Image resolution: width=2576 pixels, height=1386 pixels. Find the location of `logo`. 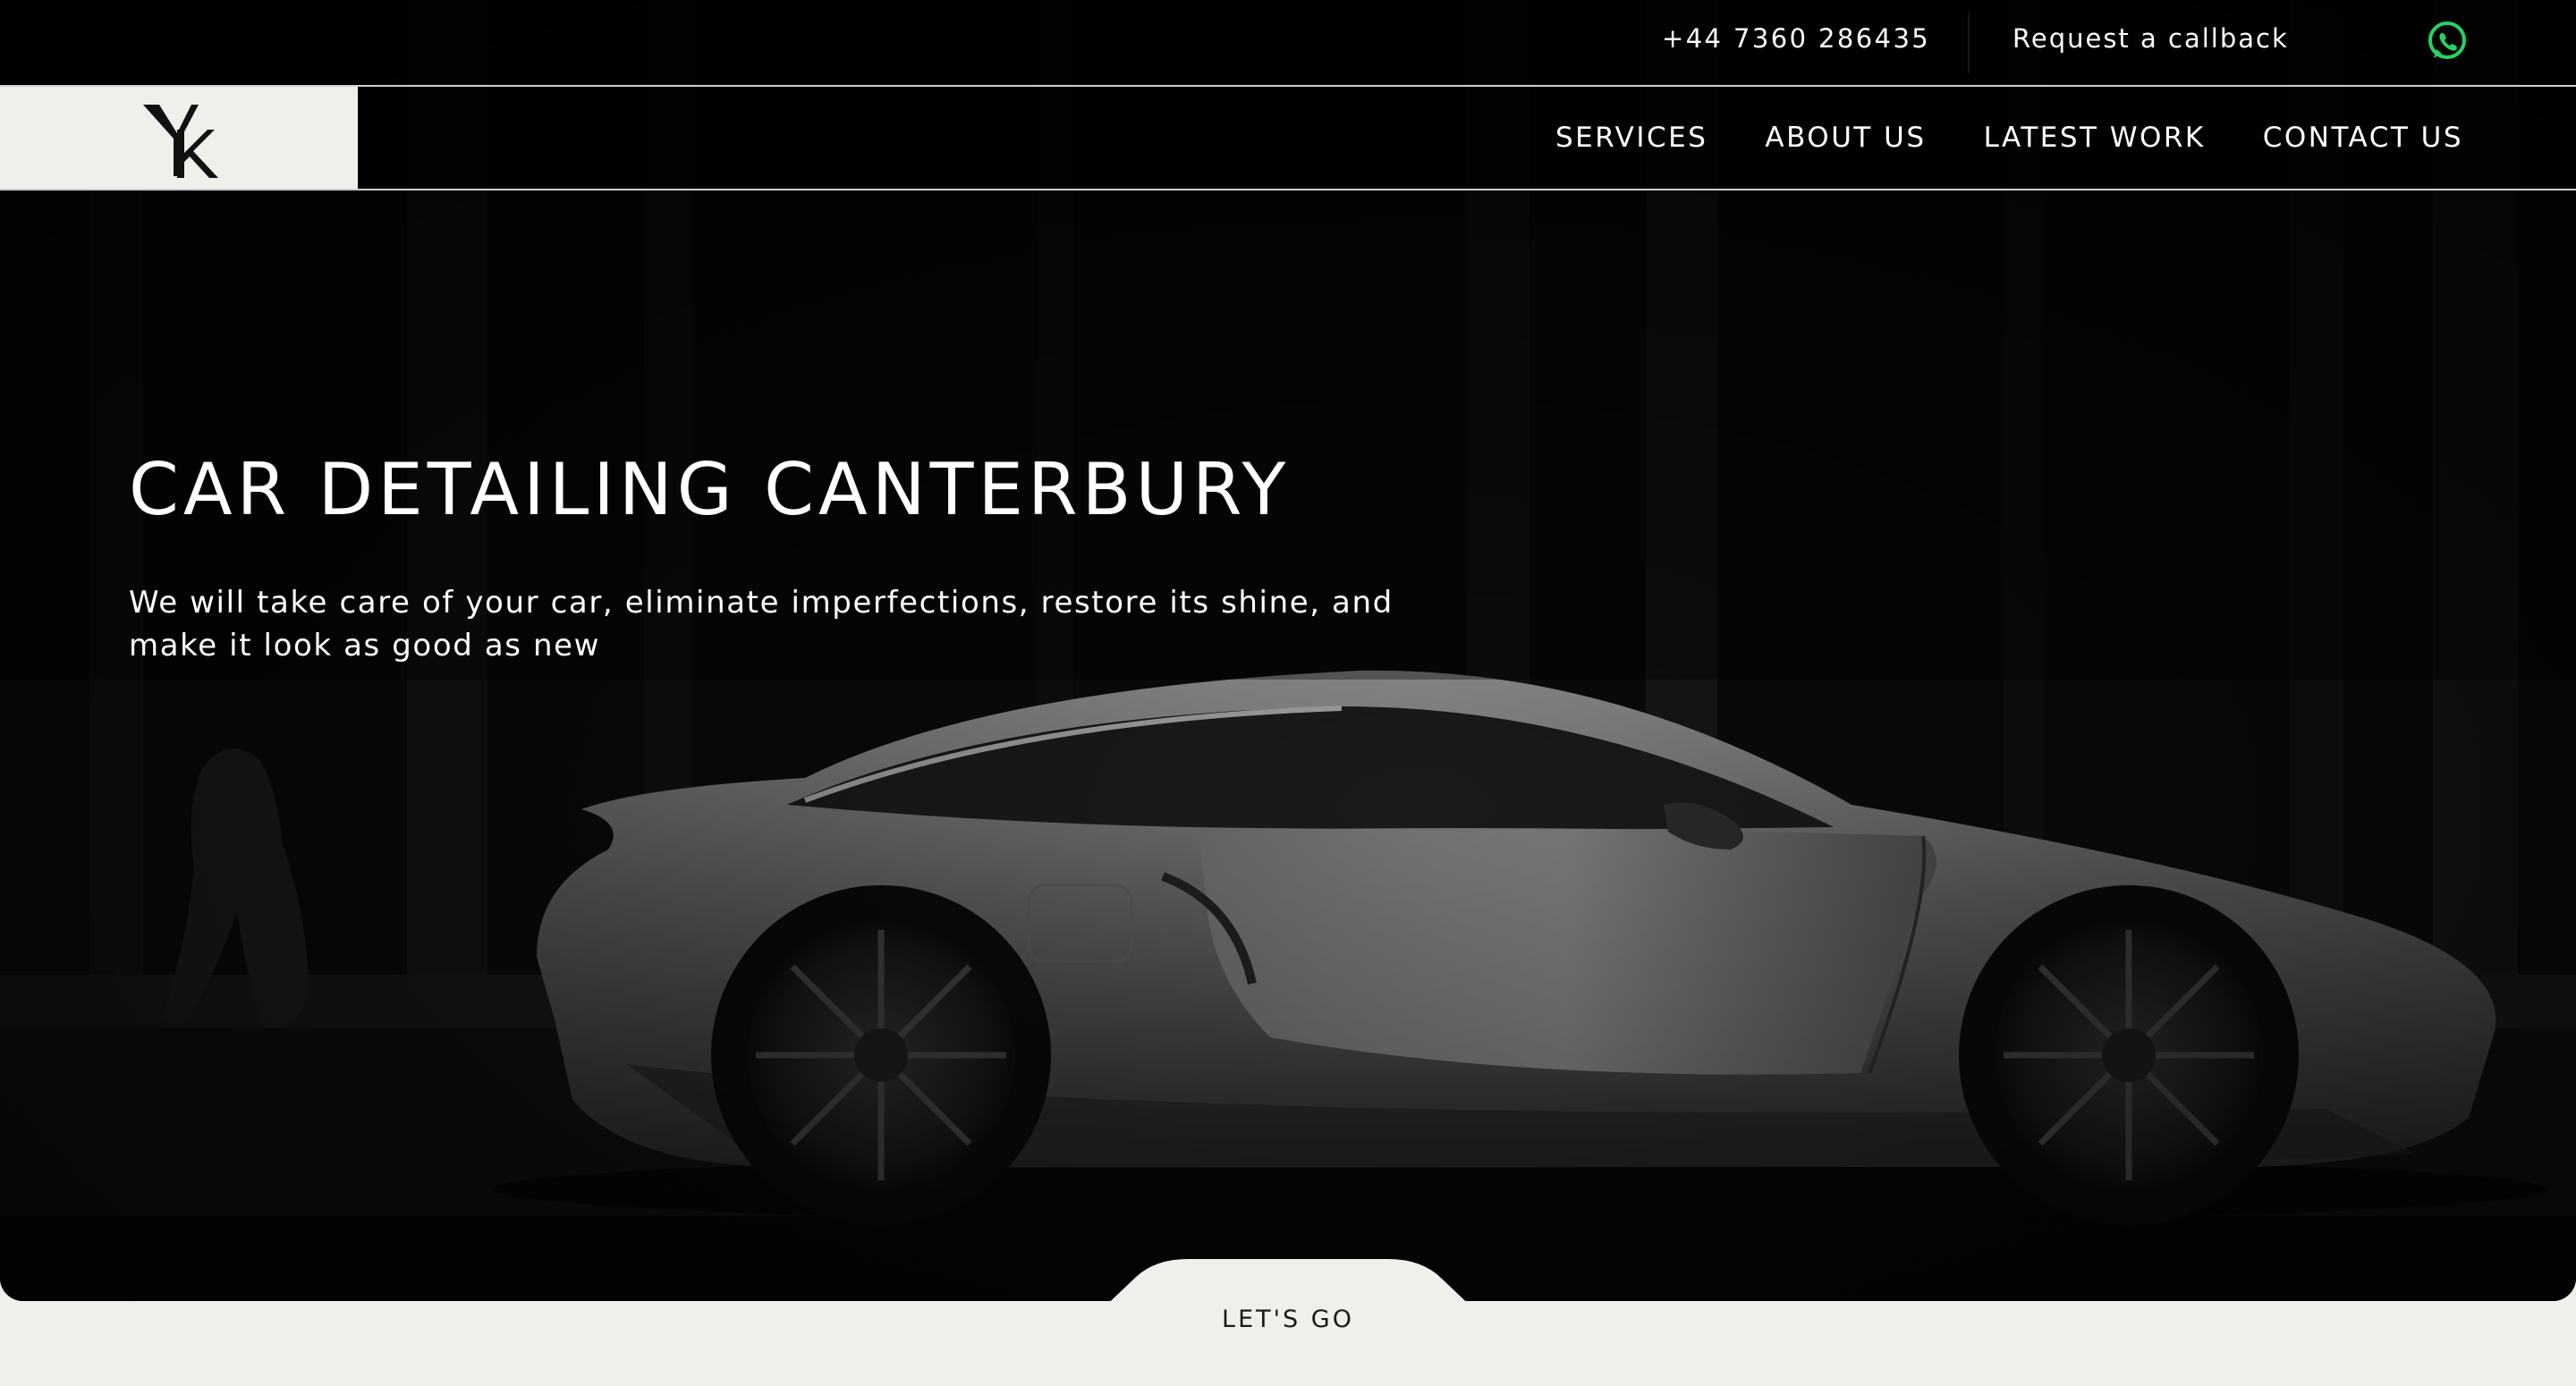

logo is located at coordinates (179, 138).